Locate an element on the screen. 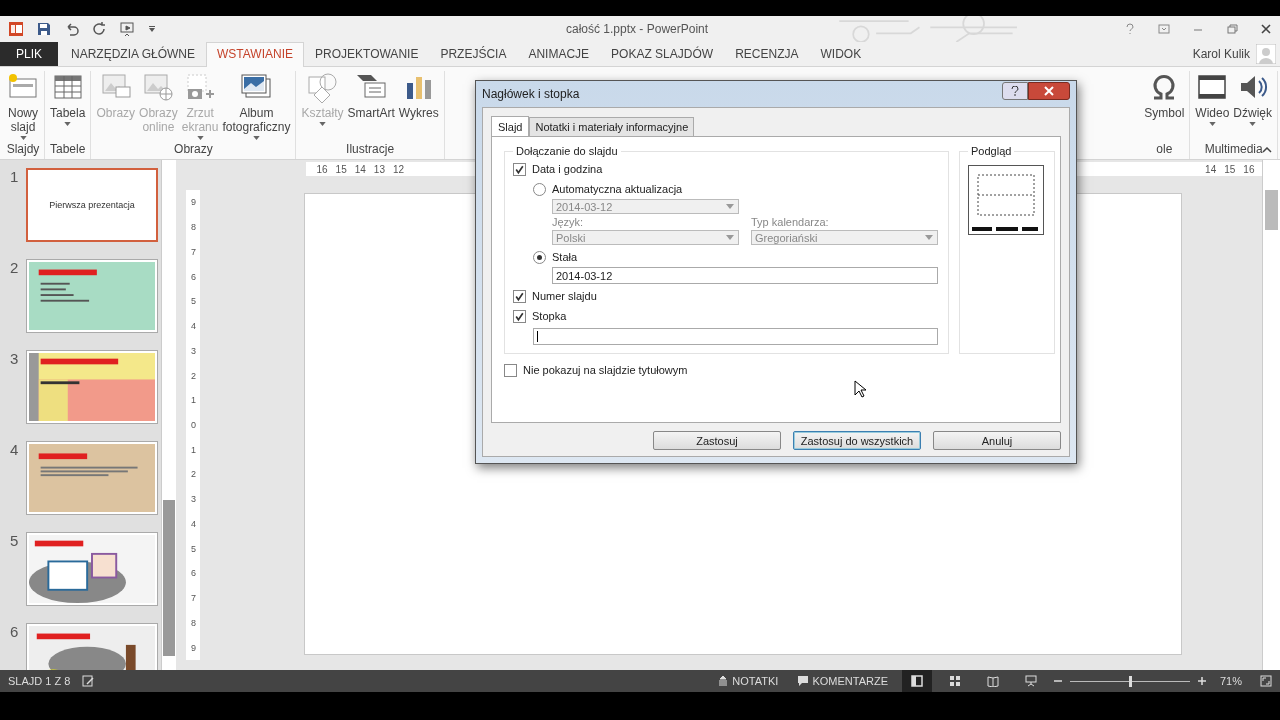  group-label: Multimedia is located at coordinates (1233, 150).